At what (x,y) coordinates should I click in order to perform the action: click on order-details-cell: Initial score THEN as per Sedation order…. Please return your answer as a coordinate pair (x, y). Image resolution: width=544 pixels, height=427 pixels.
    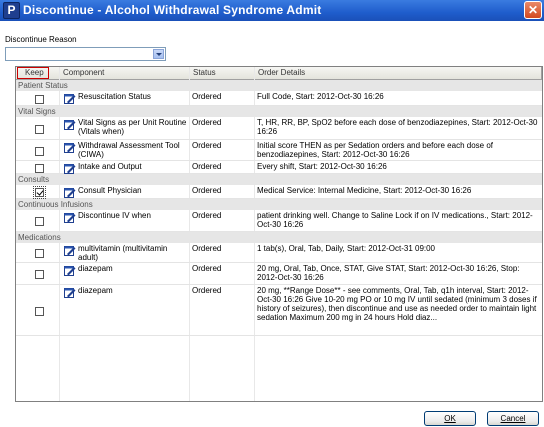
    Looking at the image, I should click on (375, 150).